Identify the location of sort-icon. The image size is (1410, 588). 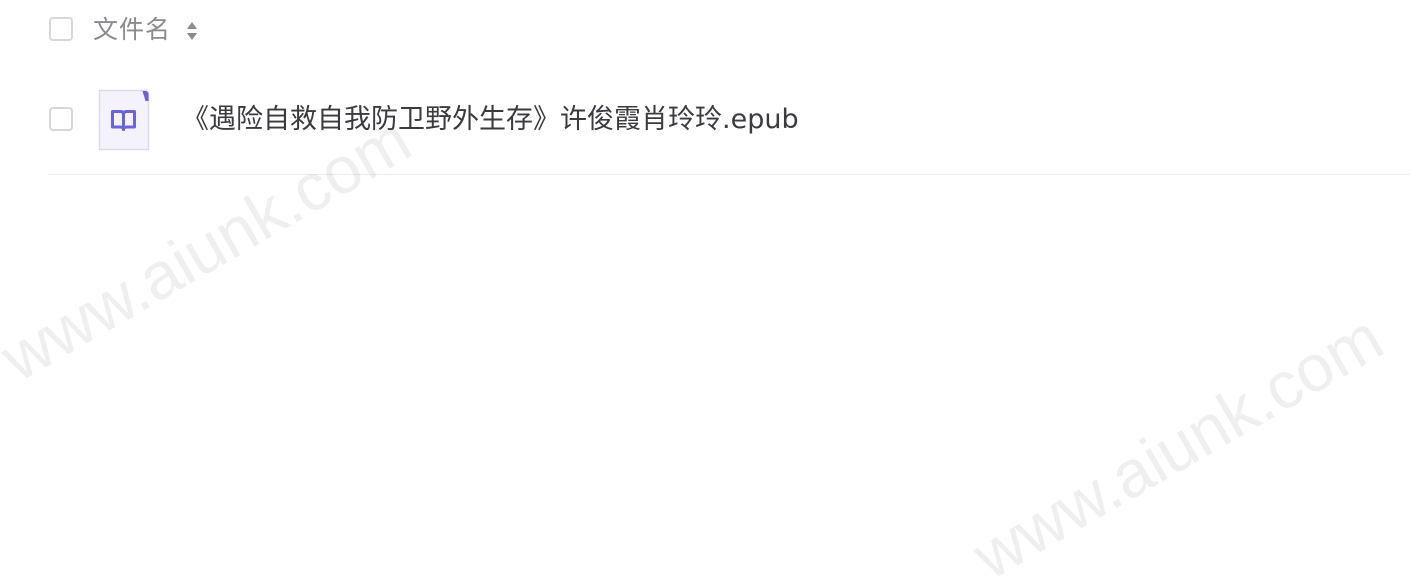
(192, 31).